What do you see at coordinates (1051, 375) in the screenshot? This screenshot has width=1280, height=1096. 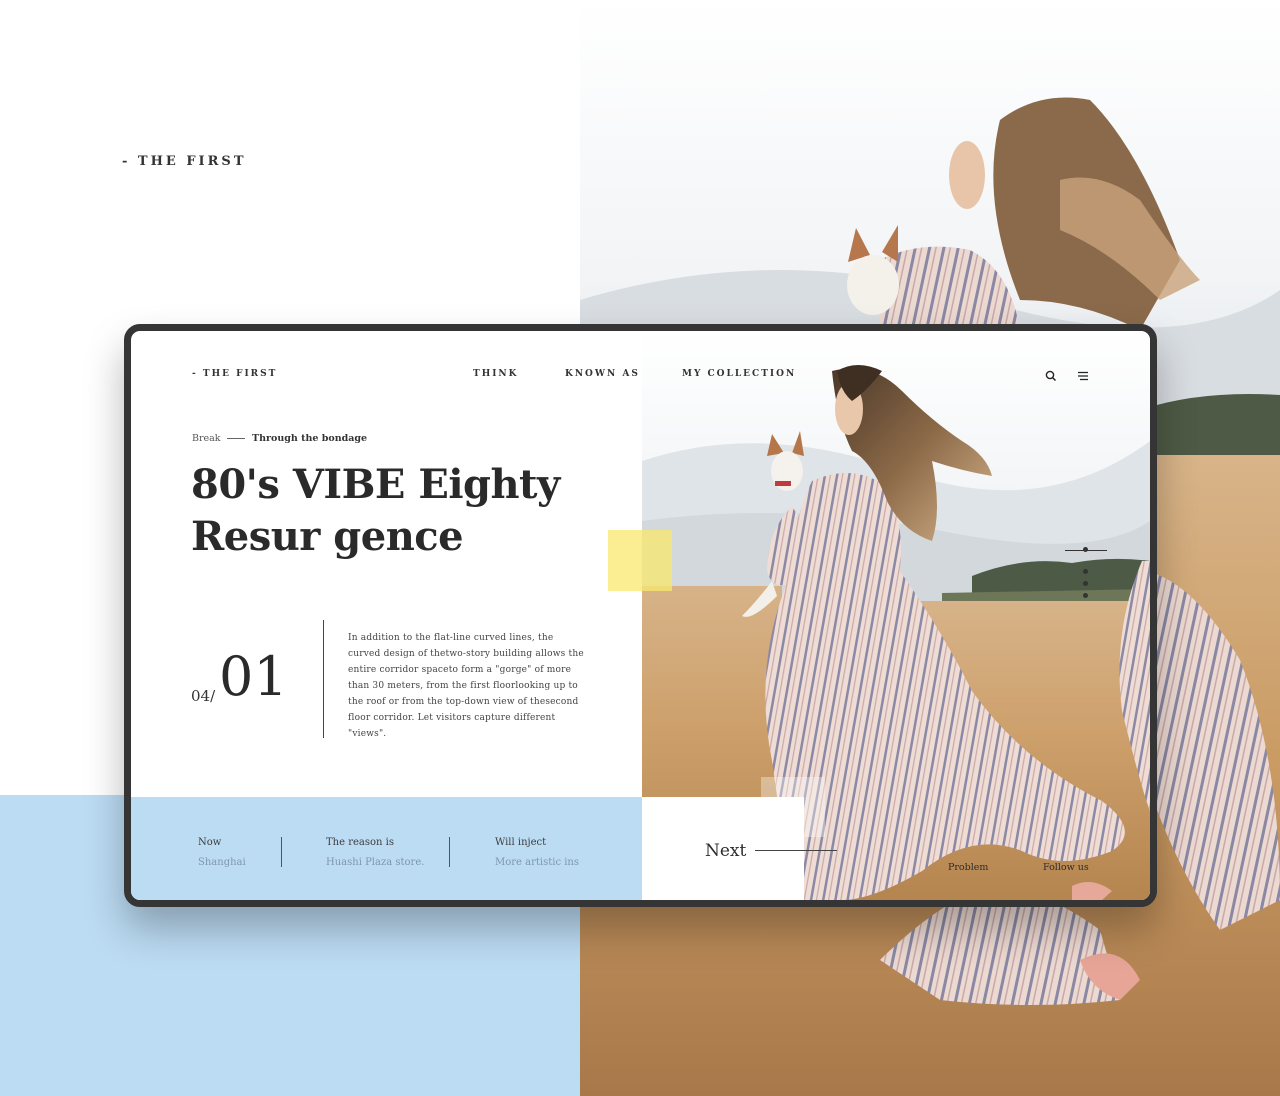 I see `search-icon` at bounding box center [1051, 375].